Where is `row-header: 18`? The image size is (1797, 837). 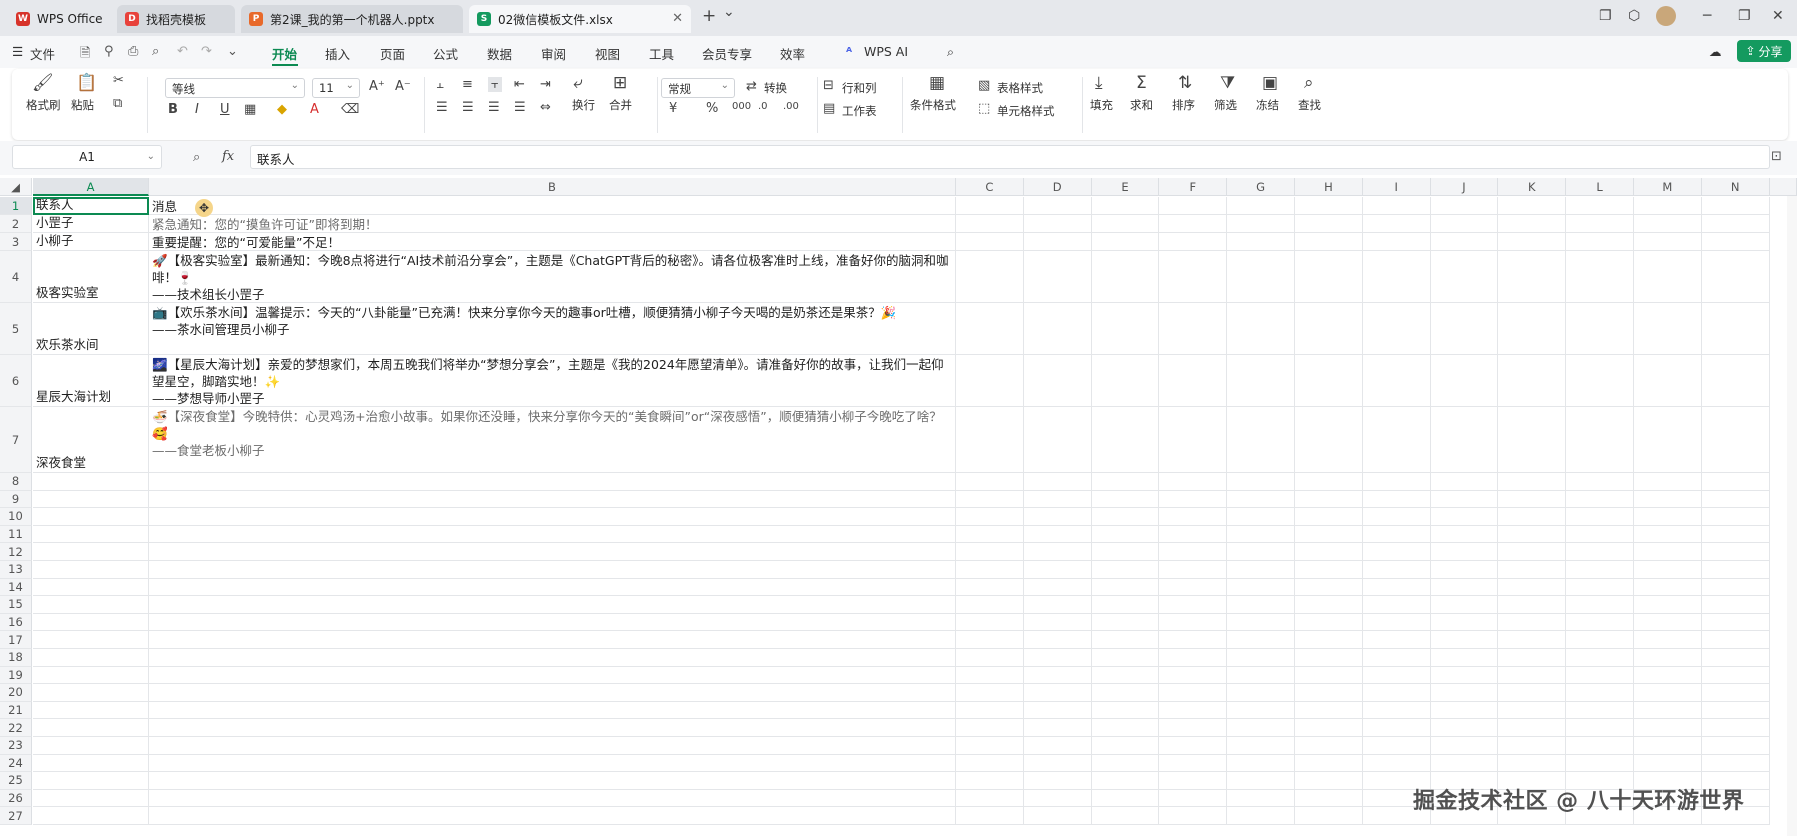
row-header: 18 is located at coordinates (16, 658).